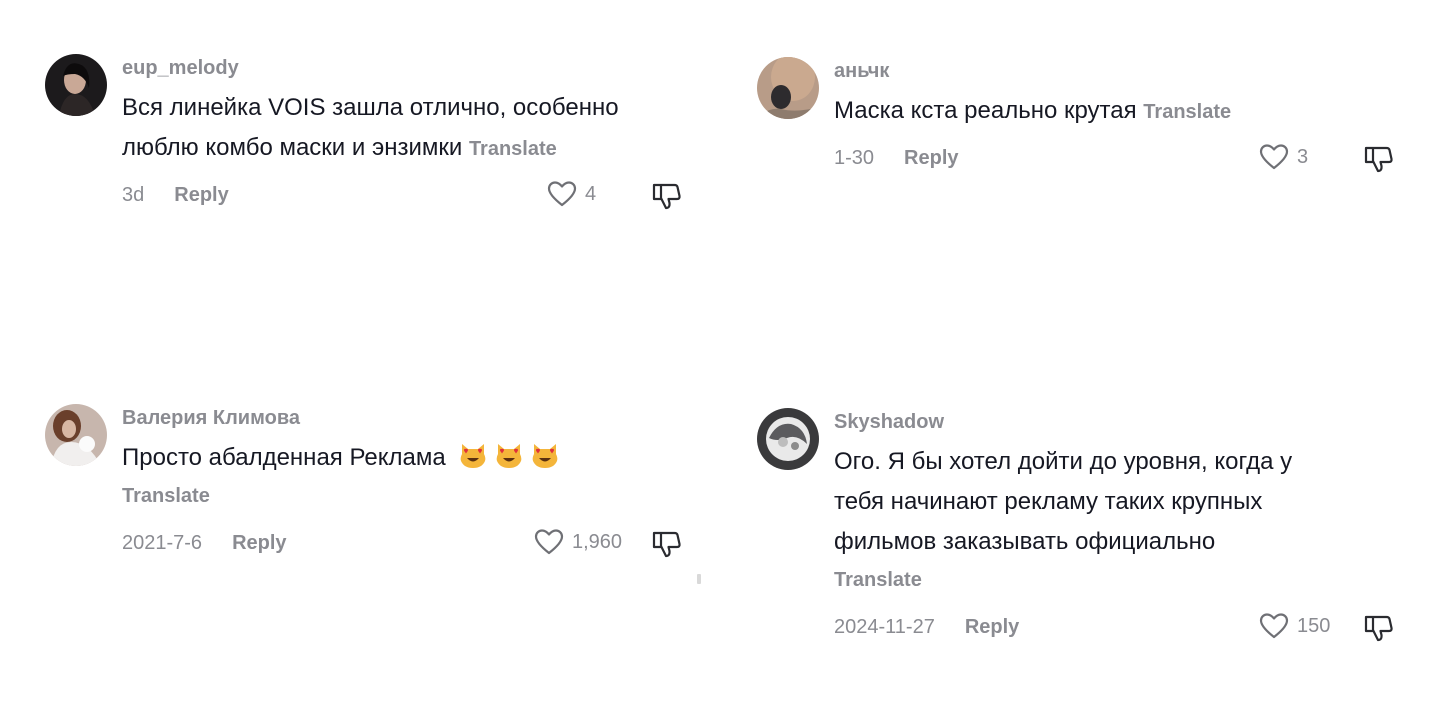 The height and width of the screenshot is (706, 1456). What do you see at coordinates (341, 476) in the screenshot?
I see `comment-text: Просто абалденная Реклама Translate` at bounding box center [341, 476].